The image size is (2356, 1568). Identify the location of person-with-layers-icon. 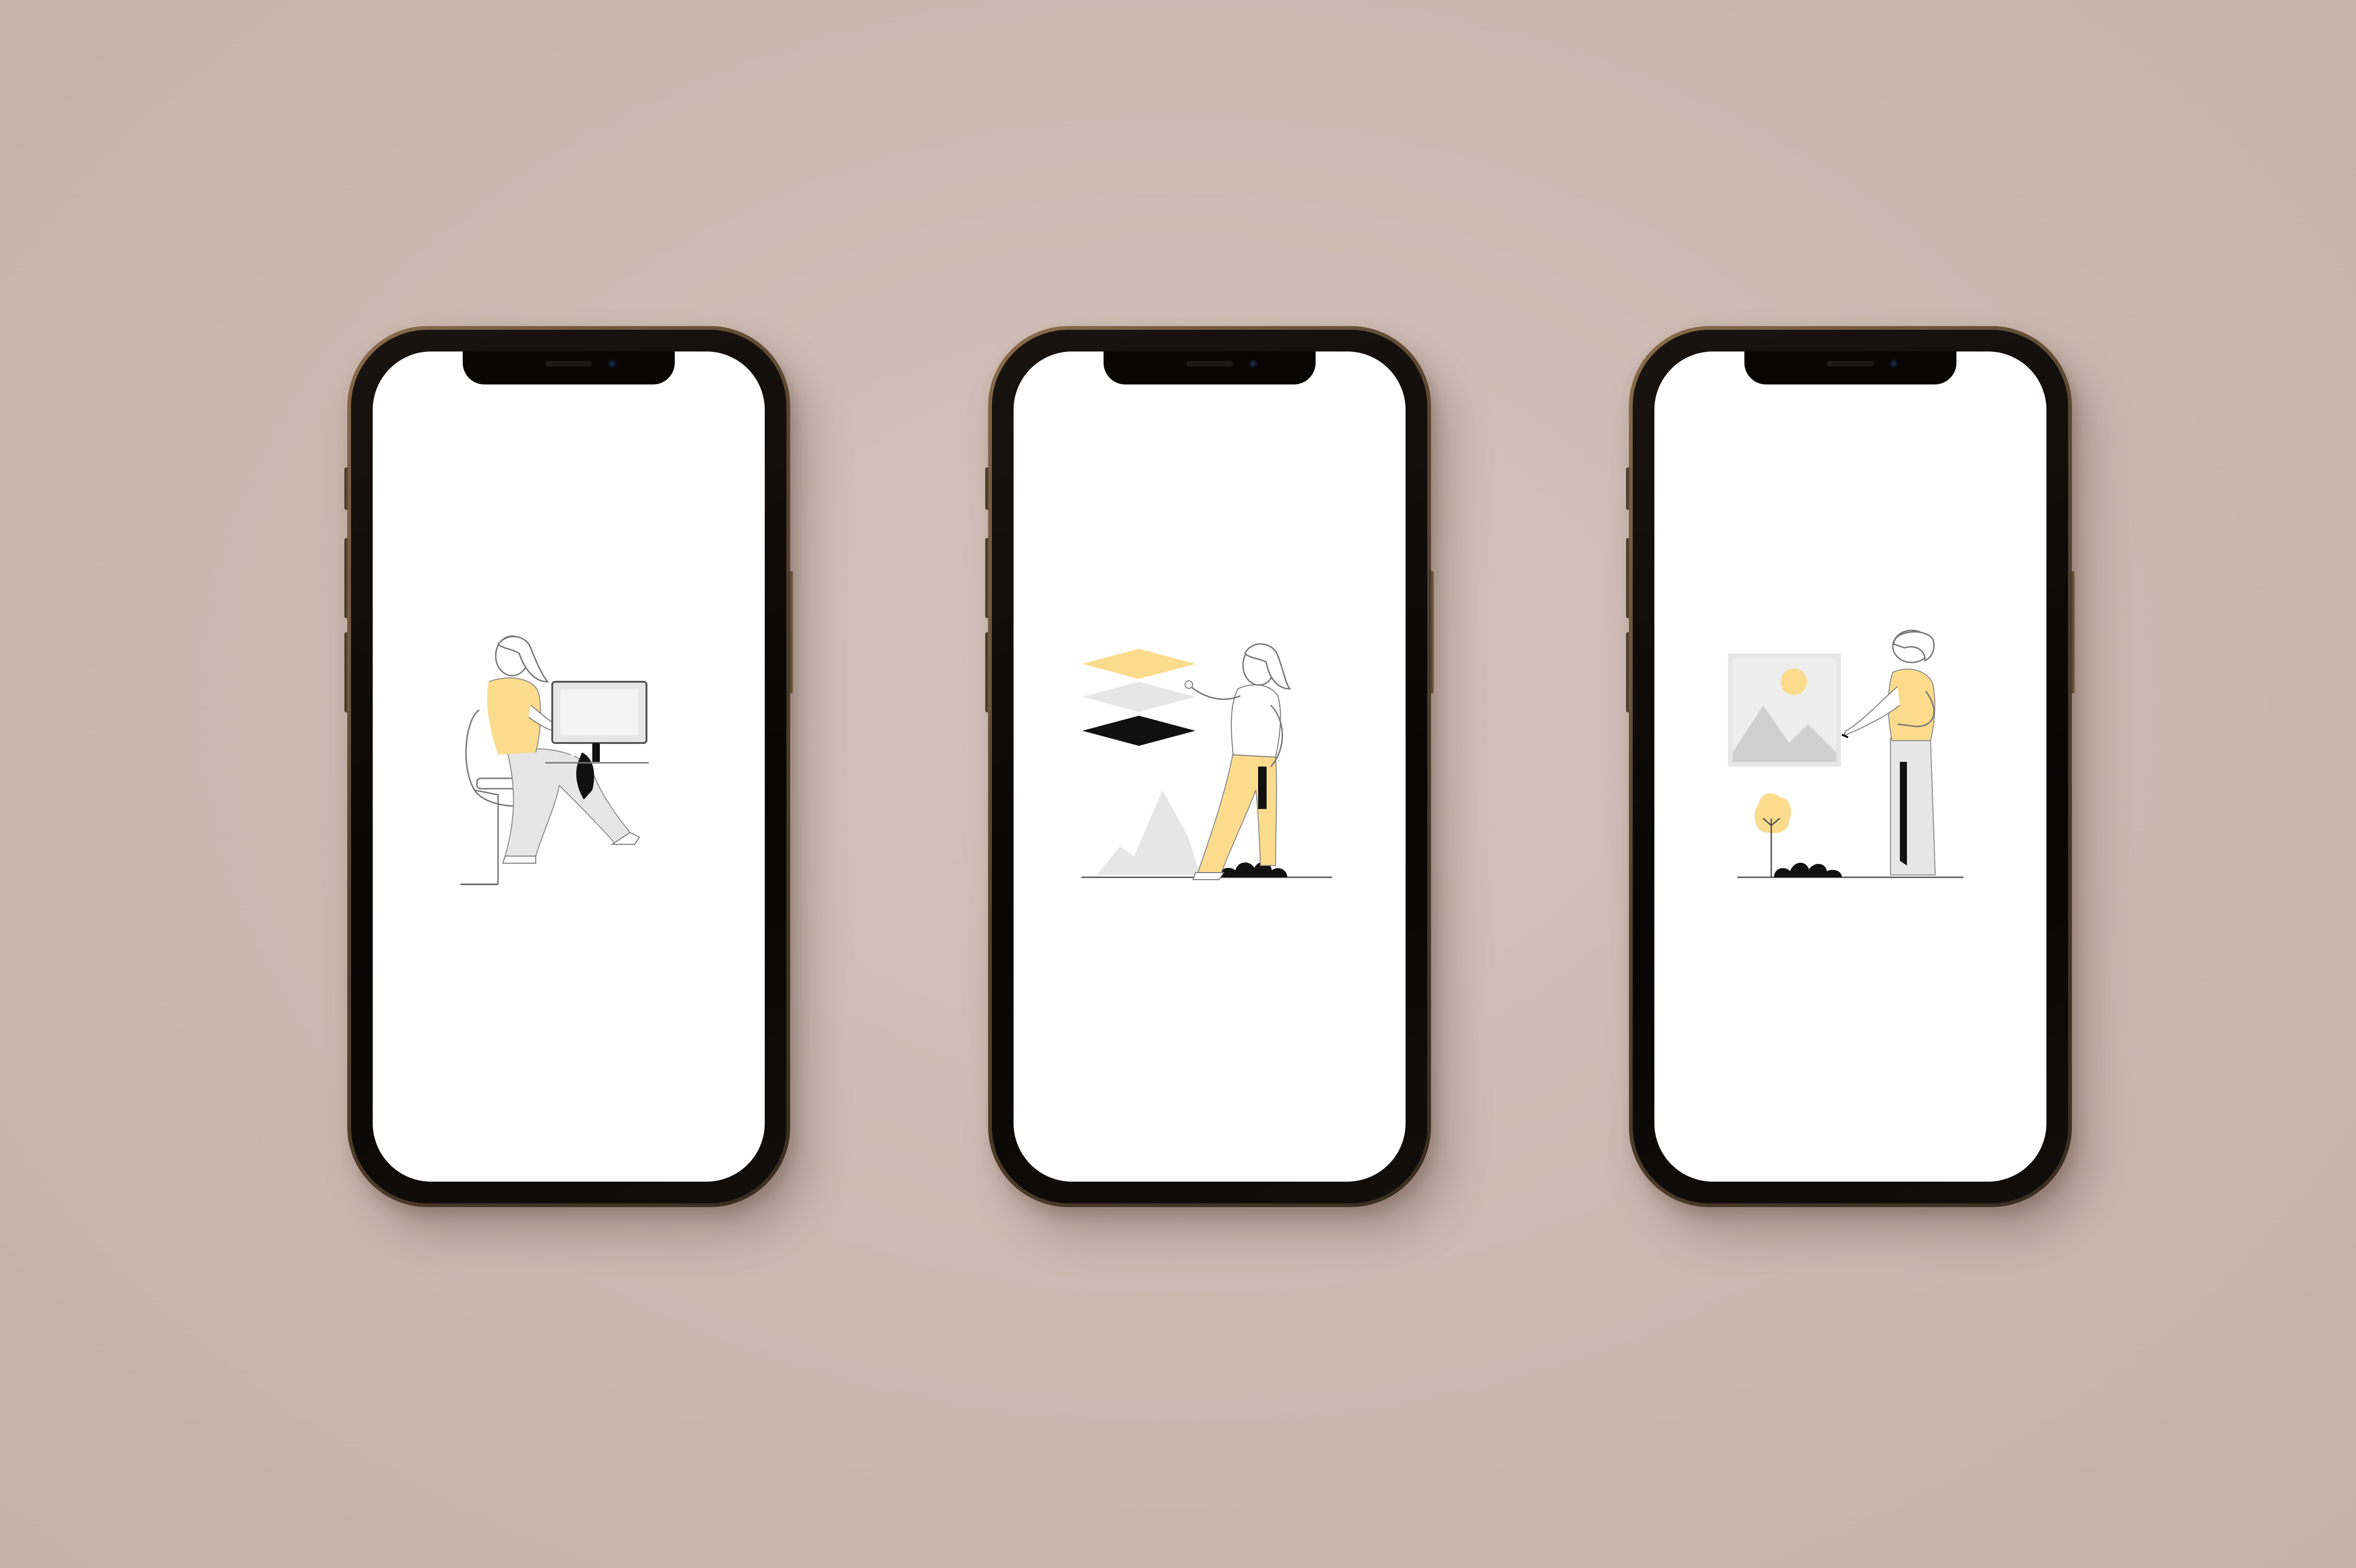
(1206, 762).